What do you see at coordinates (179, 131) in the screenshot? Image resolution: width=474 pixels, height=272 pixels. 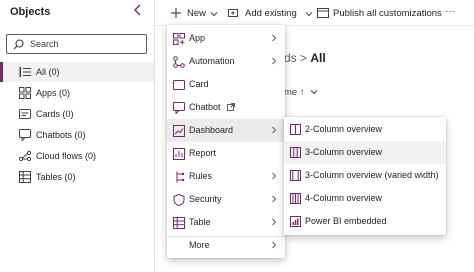 I see `dashboard-icon` at bounding box center [179, 131].